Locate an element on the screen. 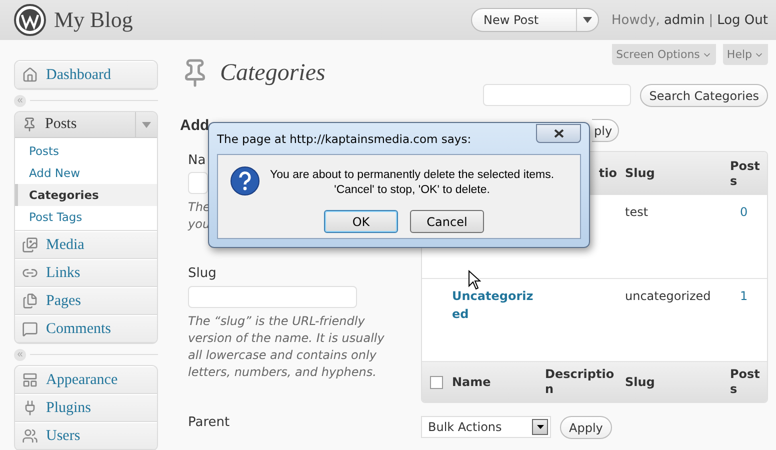  menu-item: Posts is located at coordinates (75, 124).